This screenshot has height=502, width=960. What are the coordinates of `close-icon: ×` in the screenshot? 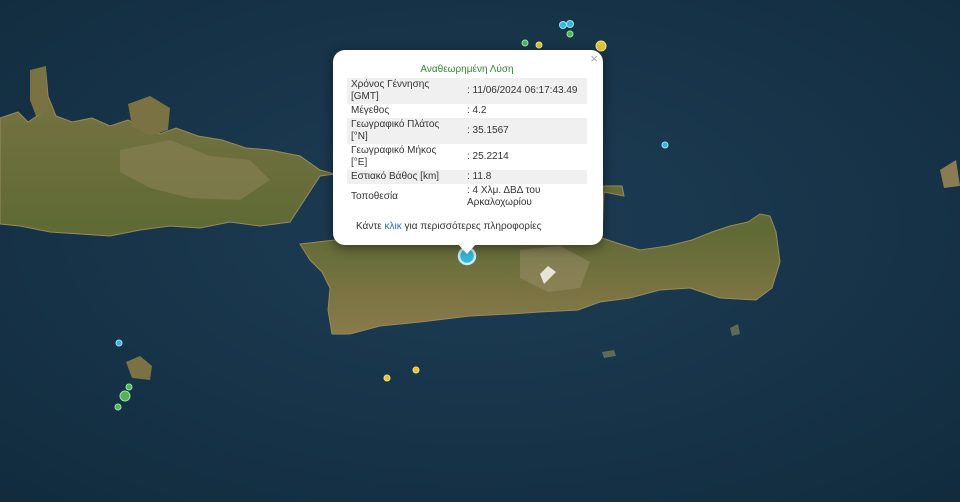 It's located at (594, 59).